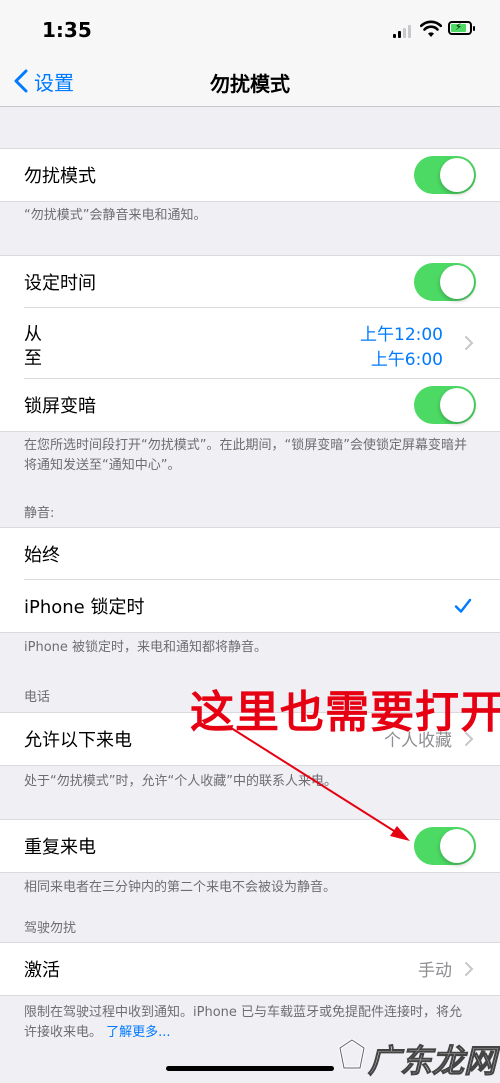  Describe the element at coordinates (39, 513) in the screenshot. I see `silence-header: 静音:` at that location.